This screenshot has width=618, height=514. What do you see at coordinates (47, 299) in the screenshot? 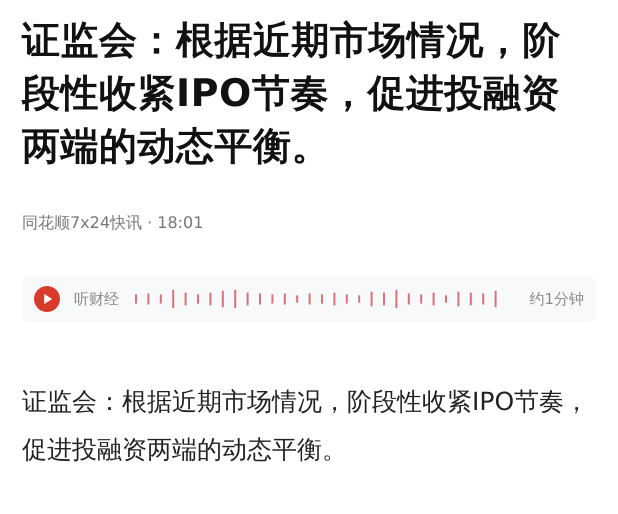
I see `play-button` at bounding box center [47, 299].